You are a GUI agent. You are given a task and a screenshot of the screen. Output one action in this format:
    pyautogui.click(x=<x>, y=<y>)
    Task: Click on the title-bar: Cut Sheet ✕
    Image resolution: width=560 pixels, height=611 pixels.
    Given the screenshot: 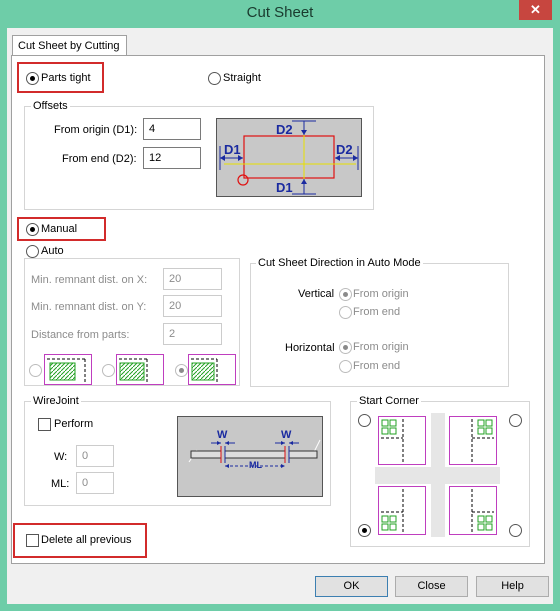 What is the action you would take?
    pyautogui.click(x=280, y=14)
    